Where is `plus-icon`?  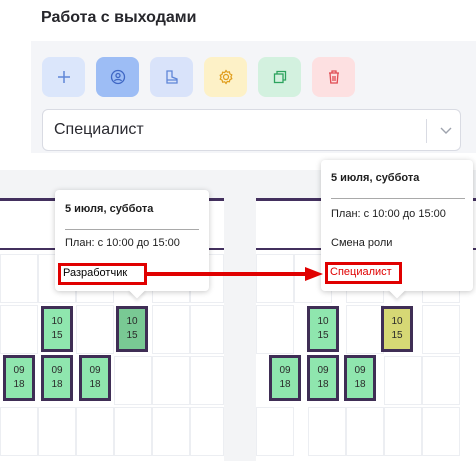
plus-icon is located at coordinates (63, 77).